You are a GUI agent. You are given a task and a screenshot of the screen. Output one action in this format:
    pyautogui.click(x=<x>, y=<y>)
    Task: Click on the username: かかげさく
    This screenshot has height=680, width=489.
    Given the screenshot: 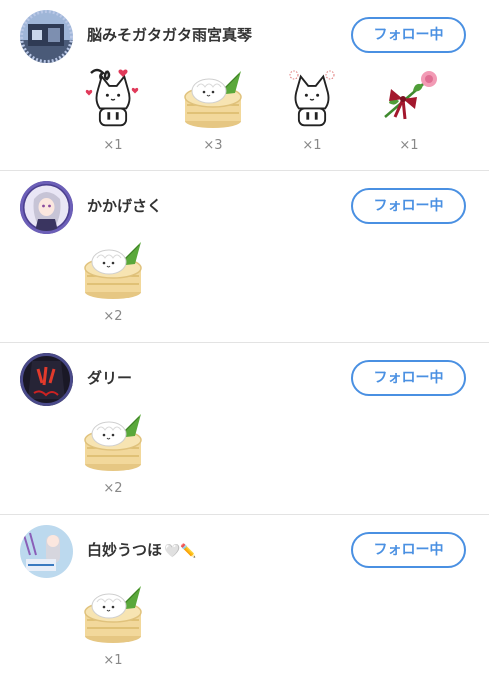 What is the action you would take?
    pyautogui.click(x=124, y=205)
    